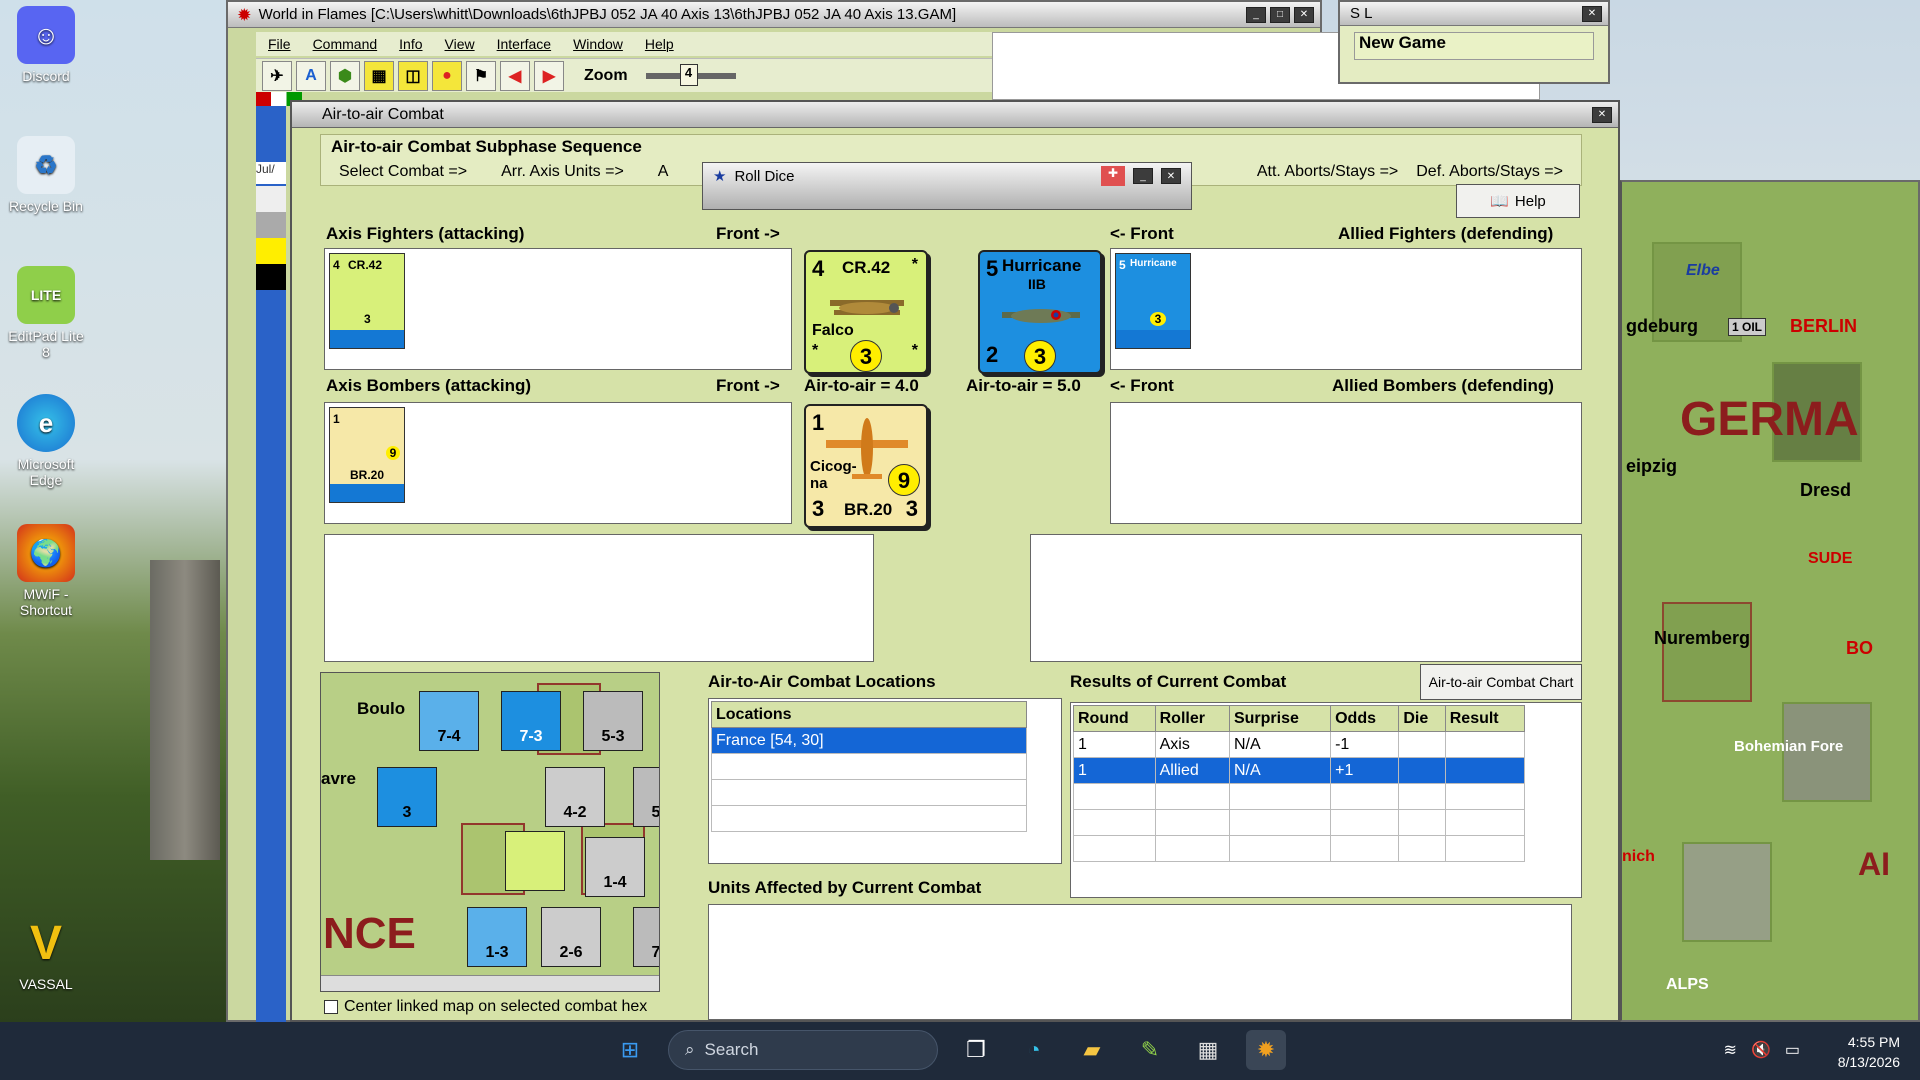  What do you see at coordinates (531, 721) in the screenshot?
I see `unit-counter: 7-3` at bounding box center [531, 721].